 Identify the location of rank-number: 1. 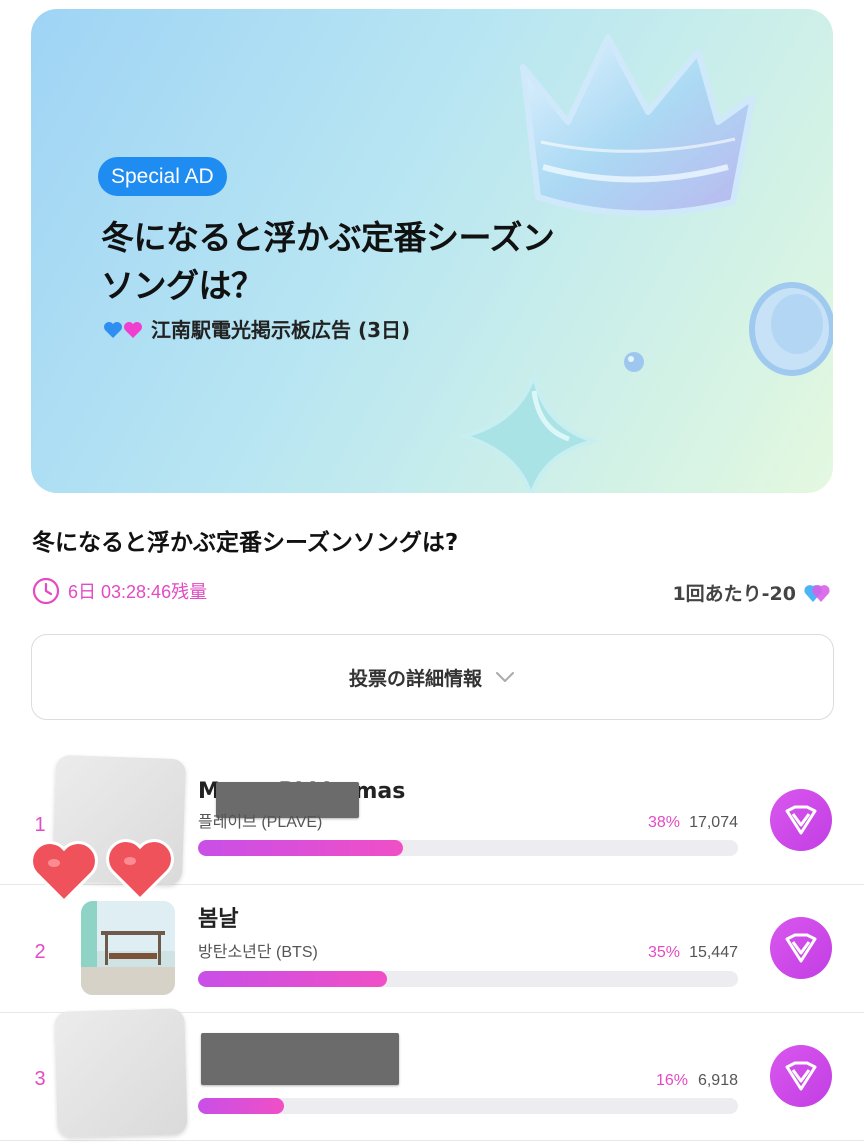
(40, 825).